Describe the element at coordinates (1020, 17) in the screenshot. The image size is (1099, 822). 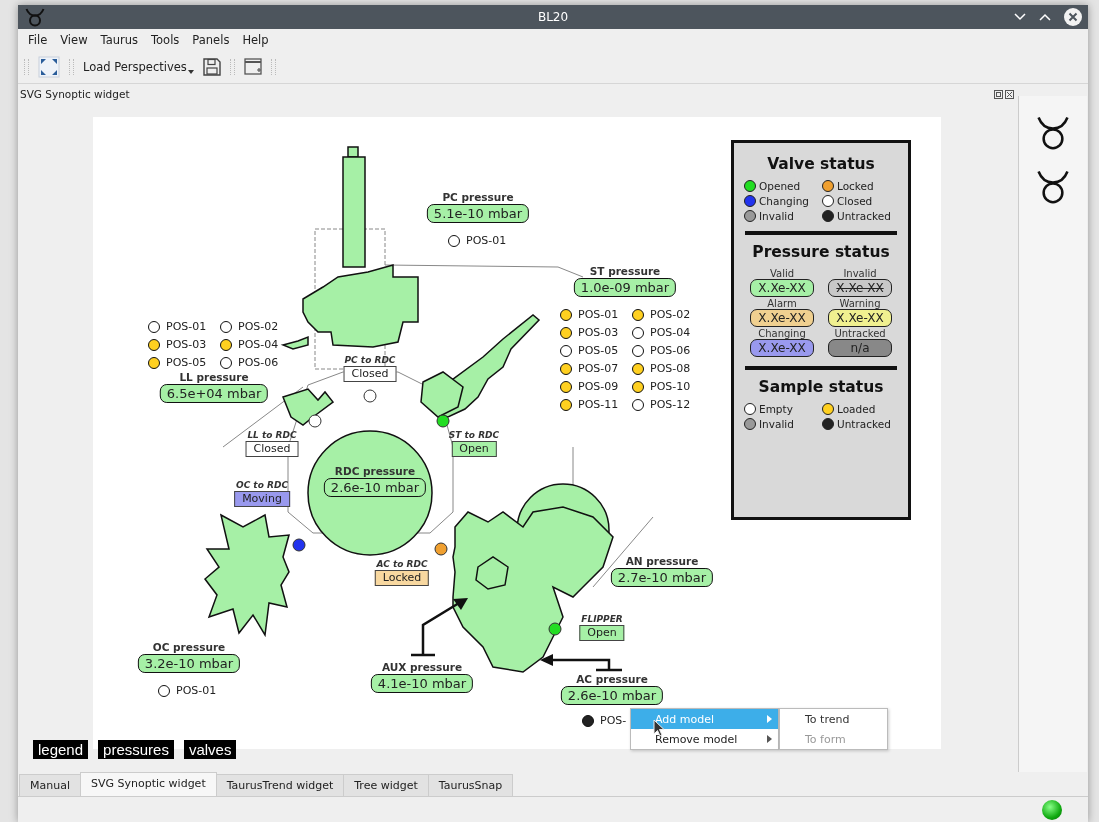
I see `minimize-icon` at that location.